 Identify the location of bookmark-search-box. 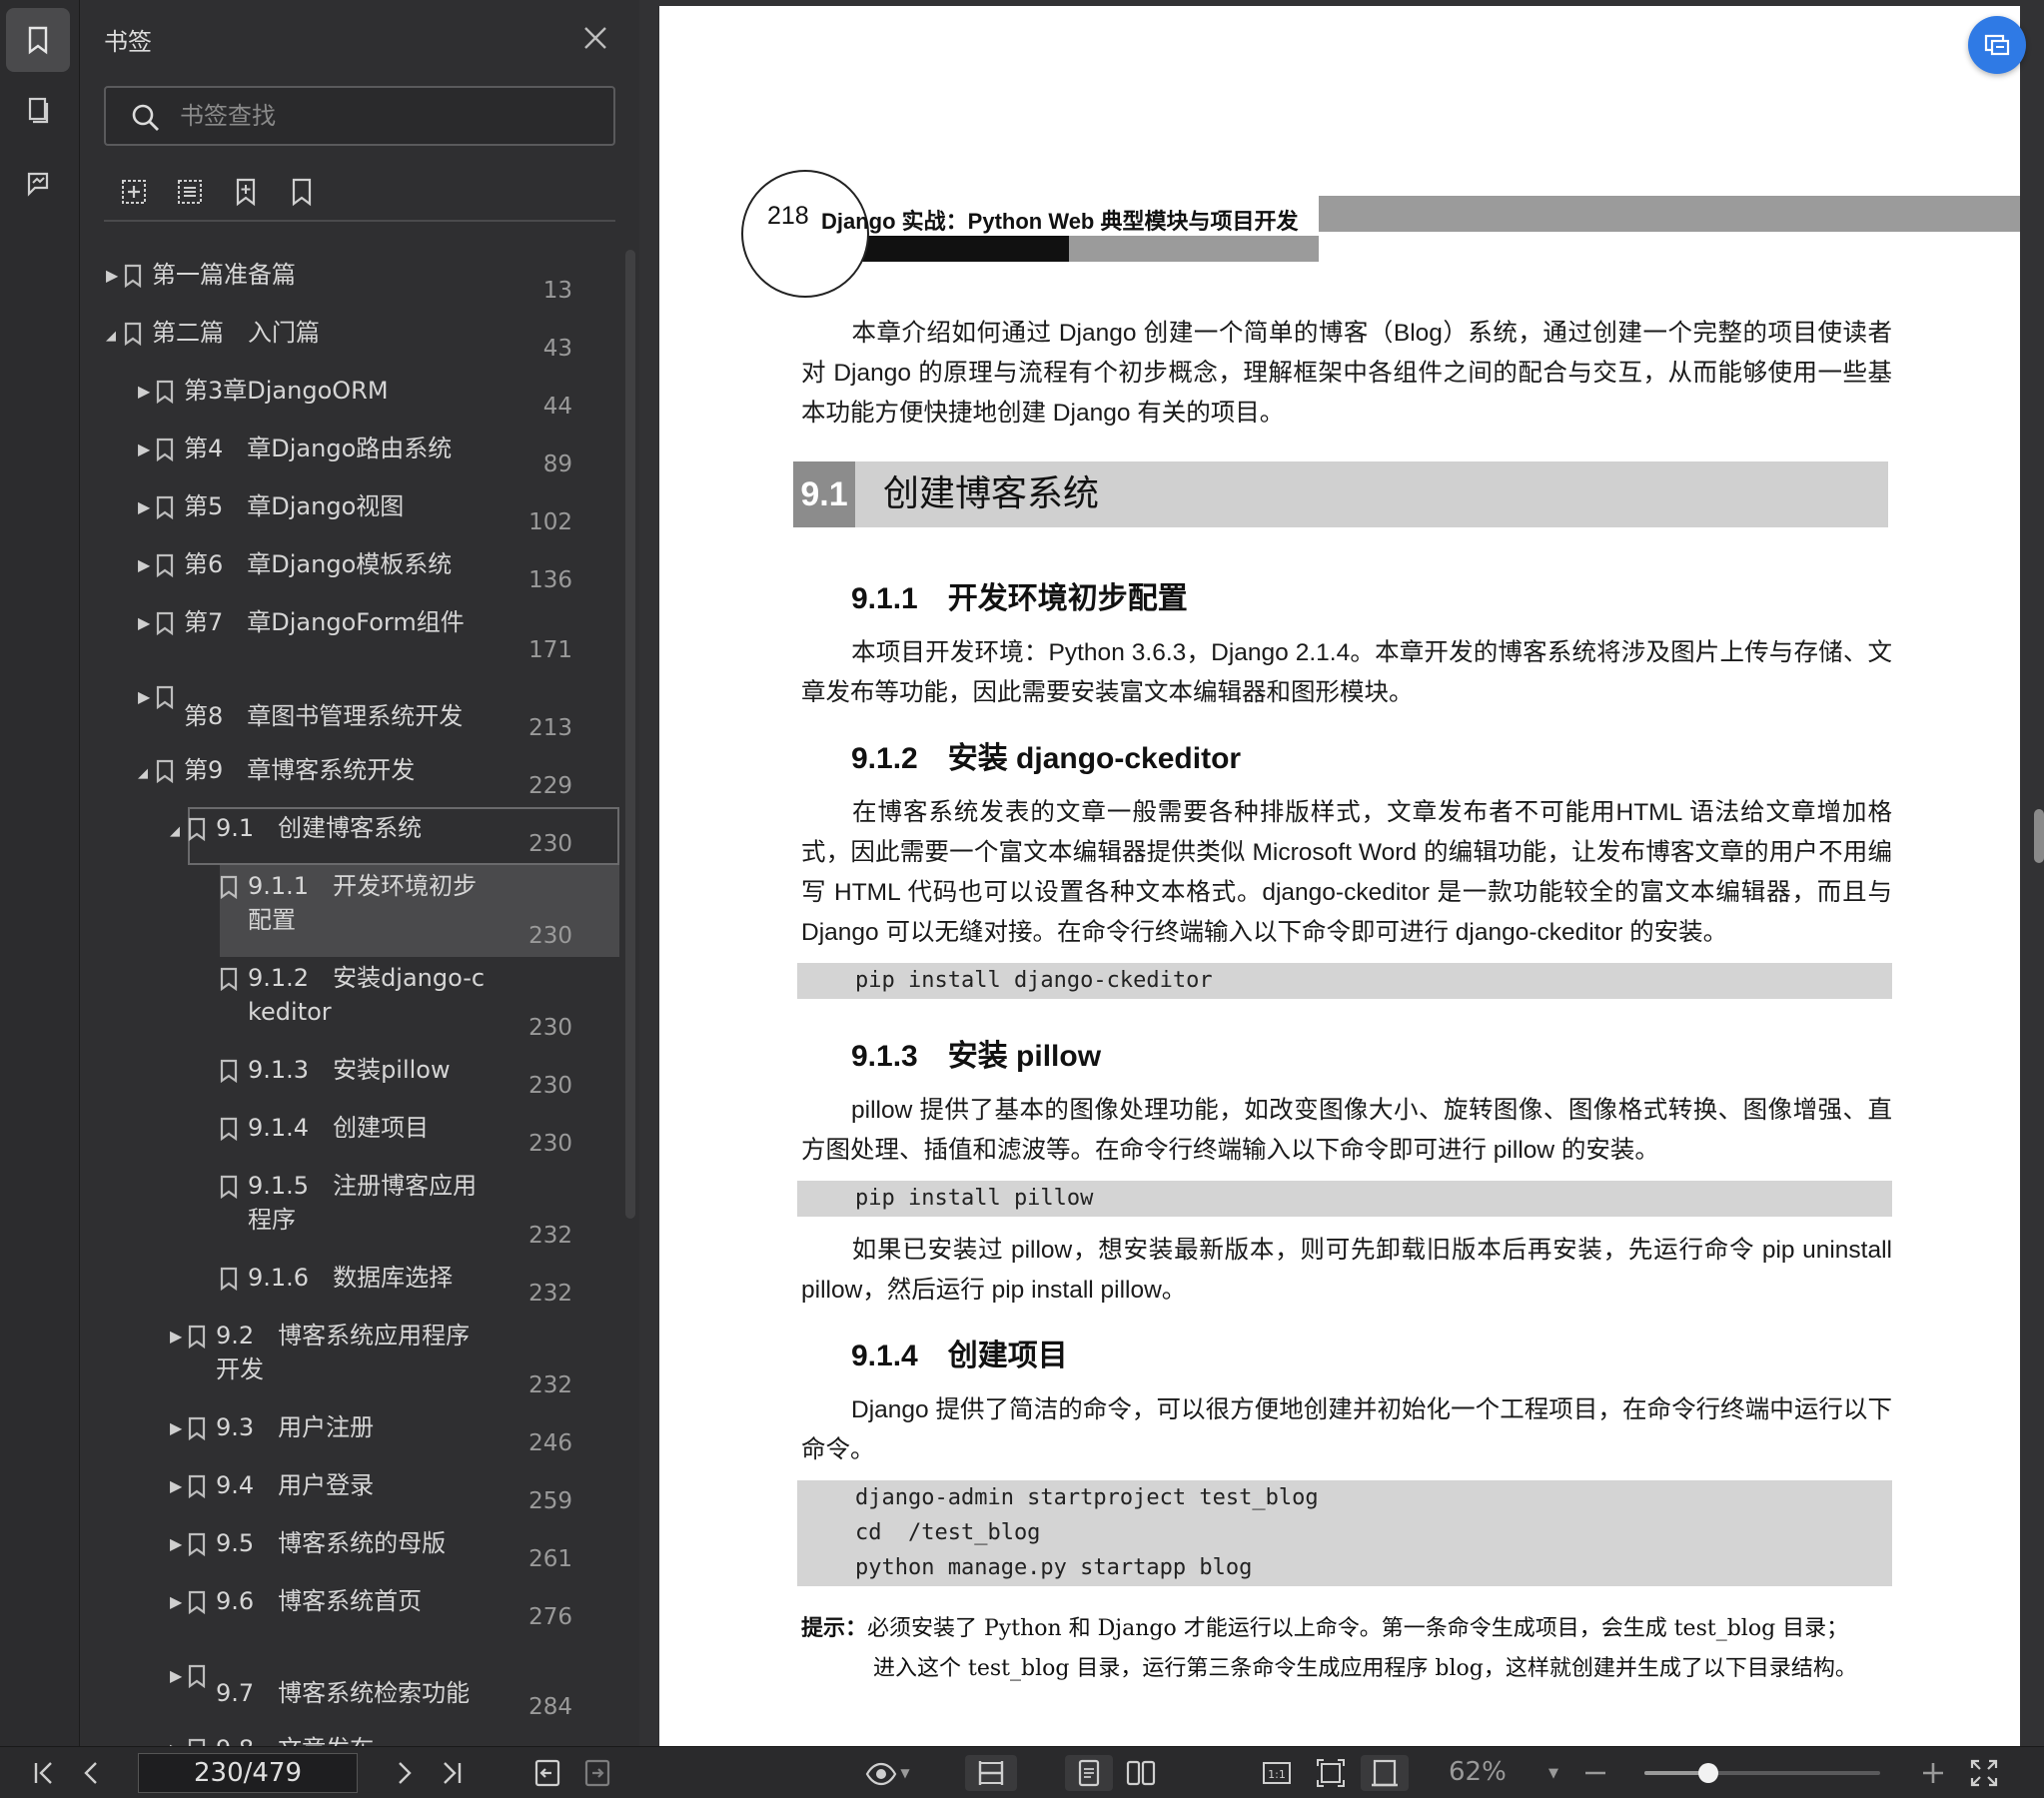
(359, 116).